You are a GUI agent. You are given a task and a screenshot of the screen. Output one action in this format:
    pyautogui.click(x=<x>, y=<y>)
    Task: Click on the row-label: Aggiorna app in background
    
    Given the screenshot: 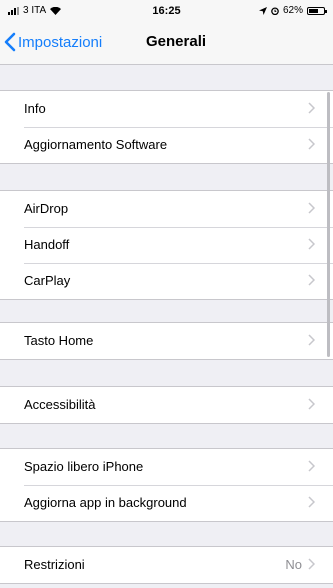 What is the action you would take?
    pyautogui.click(x=105, y=502)
    